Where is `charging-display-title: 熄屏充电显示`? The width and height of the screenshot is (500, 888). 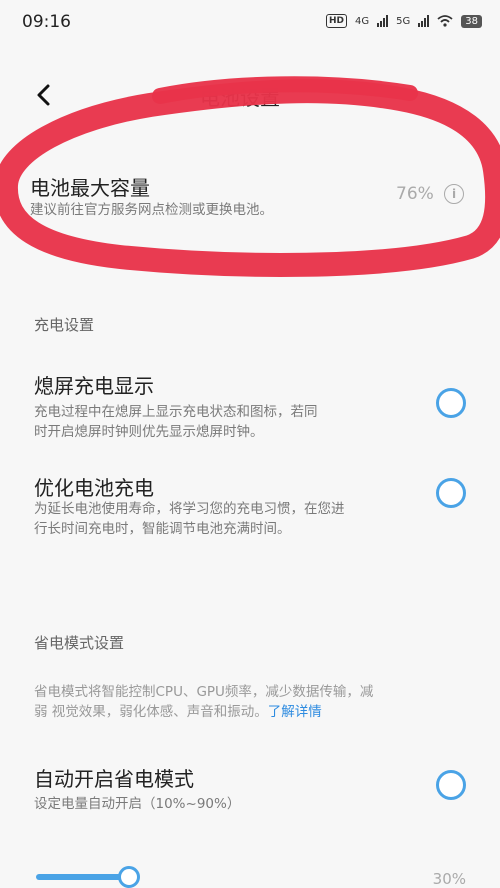
charging-display-title: 熄屏充电显示 is located at coordinates (94, 386).